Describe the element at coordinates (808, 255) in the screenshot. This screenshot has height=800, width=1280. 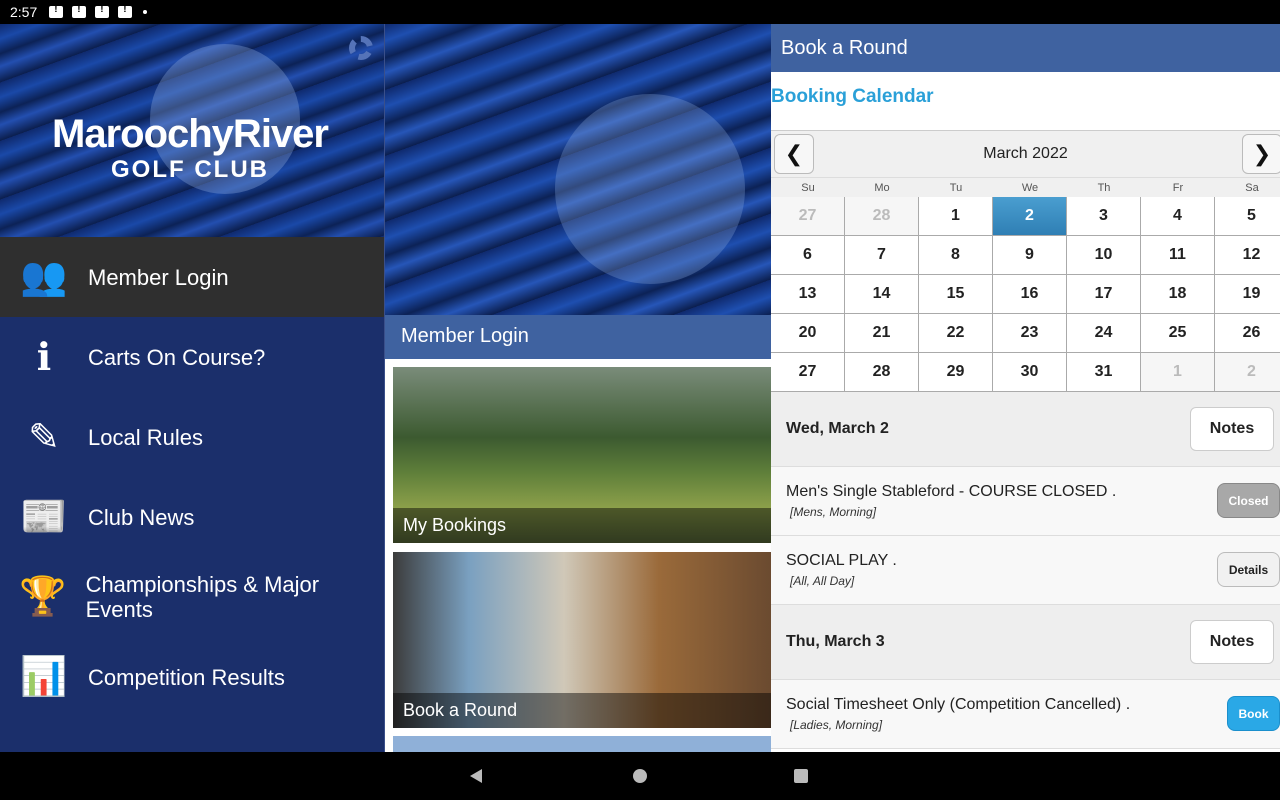
I see `calendar-day: 6` at that location.